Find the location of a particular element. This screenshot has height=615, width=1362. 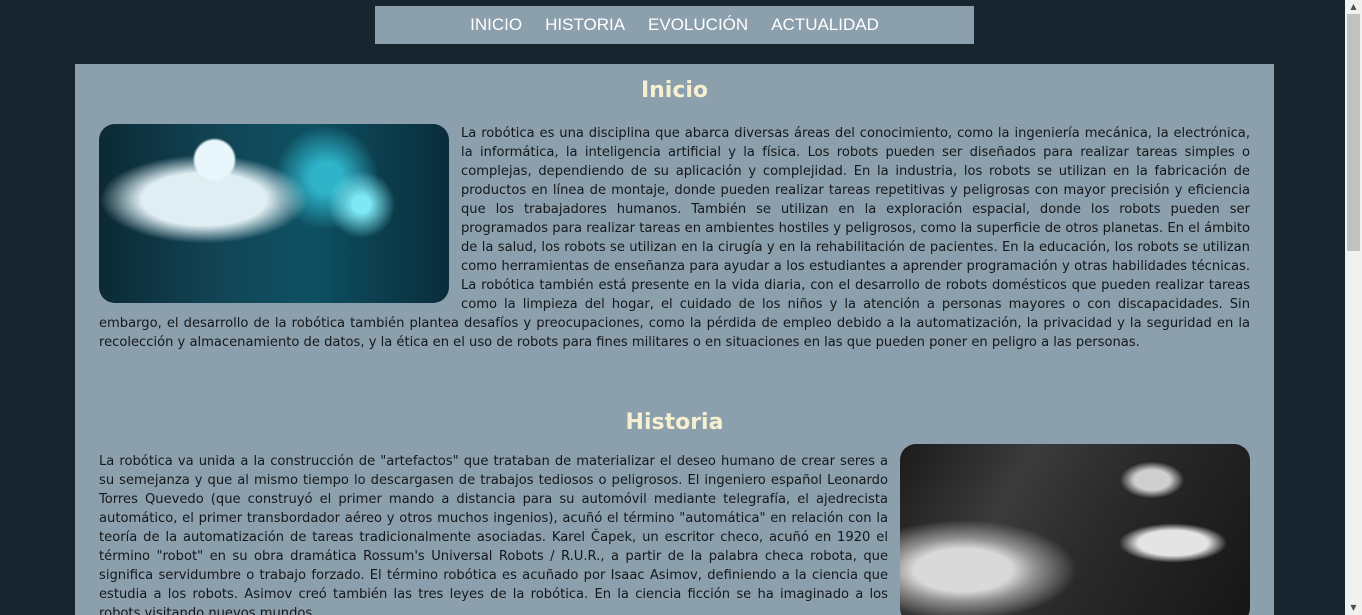

nav-link-inicio: INICIO is located at coordinates (496, 25).